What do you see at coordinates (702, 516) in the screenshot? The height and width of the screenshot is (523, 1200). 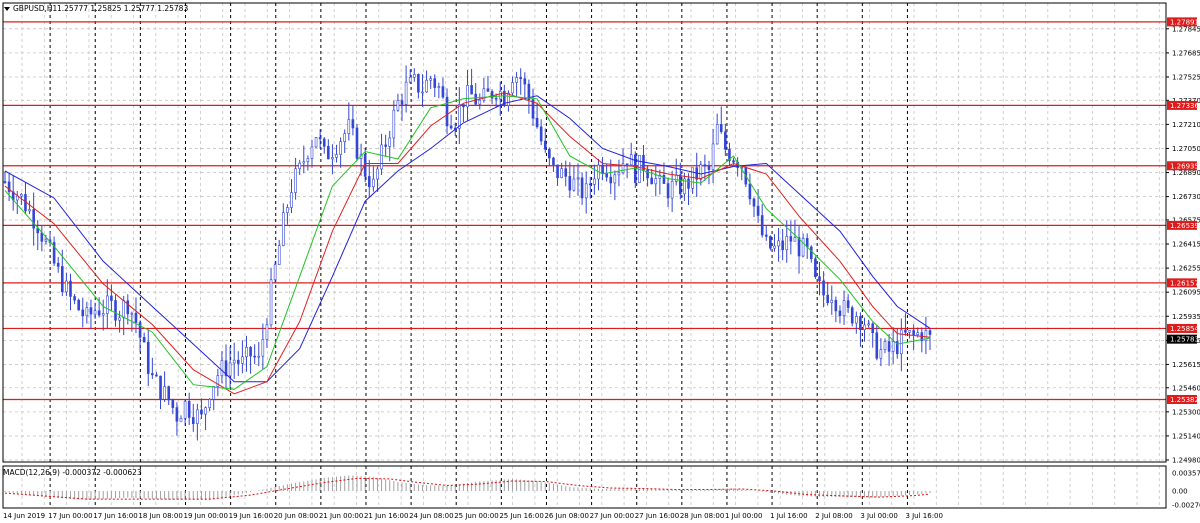 I see `x-tick-label: 28 Jun 08:00` at bounding box center [702, 516].